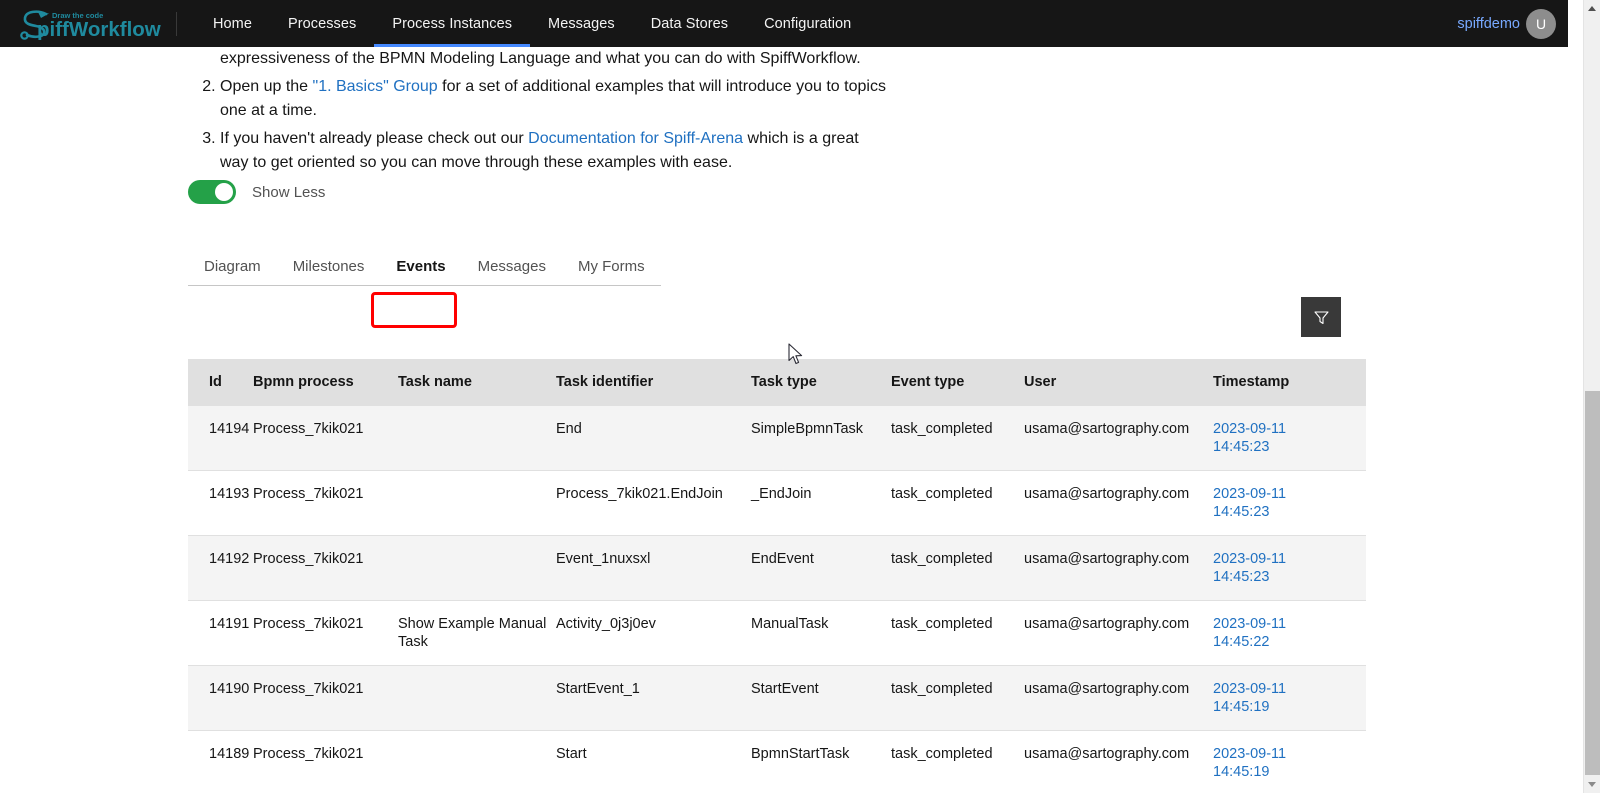 Image resolution: width=1600 pixels, height=793 pixels. I want to click on tab-messages: Messages, so click(511, 266).